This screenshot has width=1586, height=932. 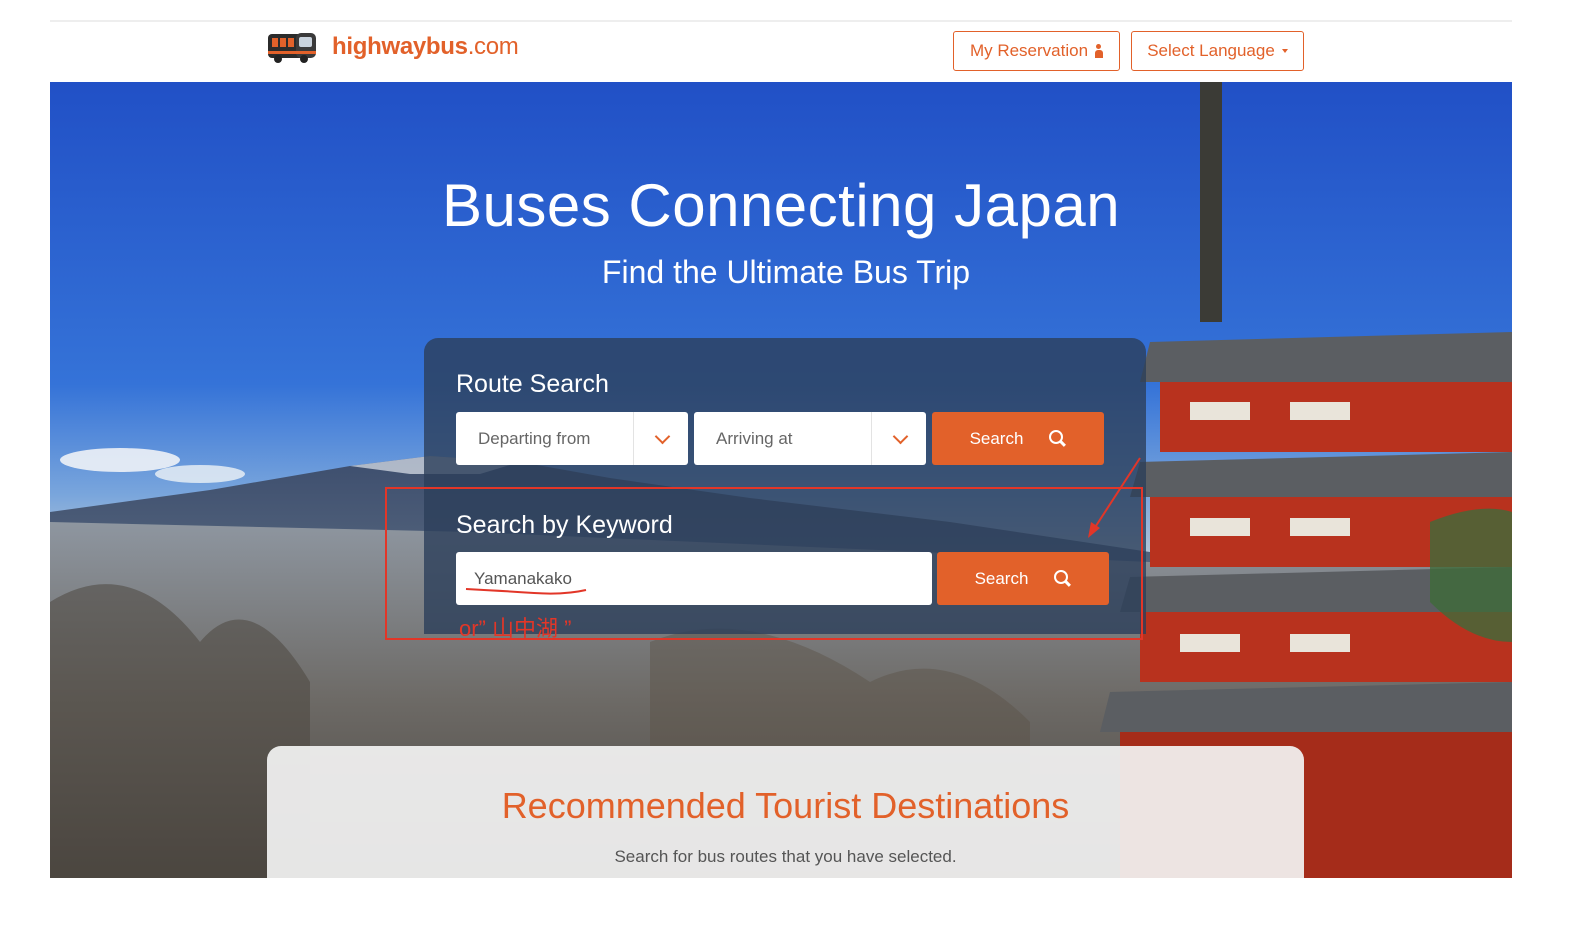 What do you see at coordinates (515, 628) in the screenshot?
I see `annotation-note: or” 山中湖 ”` at bounding box center [515, 628].